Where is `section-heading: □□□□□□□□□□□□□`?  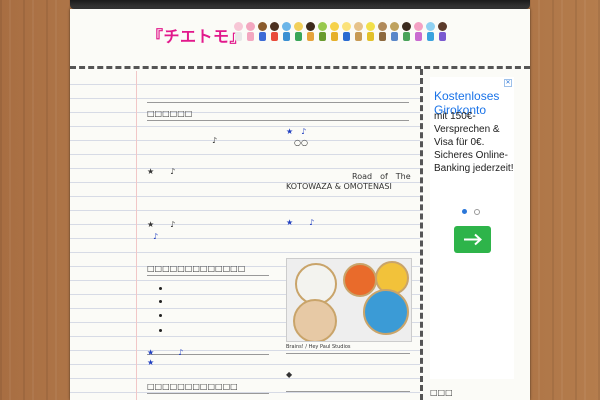 section-heading: □□□□□□□□□□□□□ is located at coordinates (196, 268).